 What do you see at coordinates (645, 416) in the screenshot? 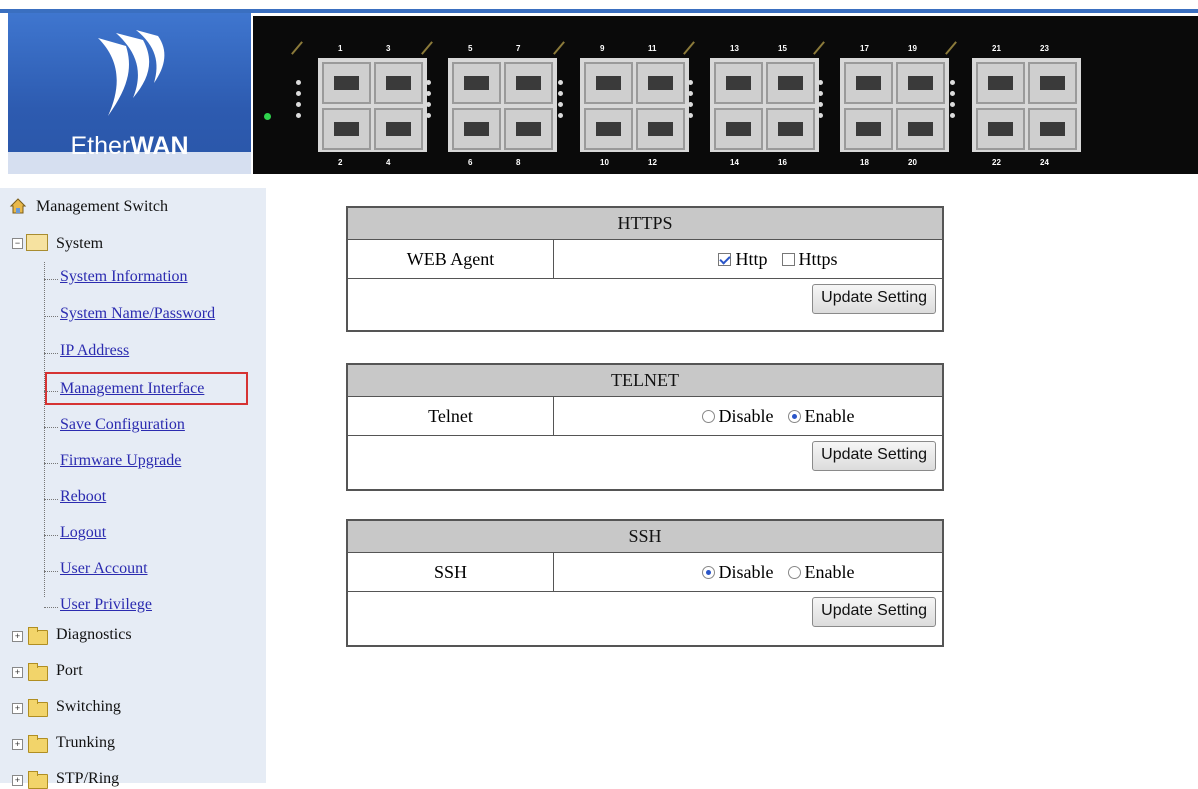
I see `telnet-row: Telnet Disable Enable` at bounding box center [645, 416].